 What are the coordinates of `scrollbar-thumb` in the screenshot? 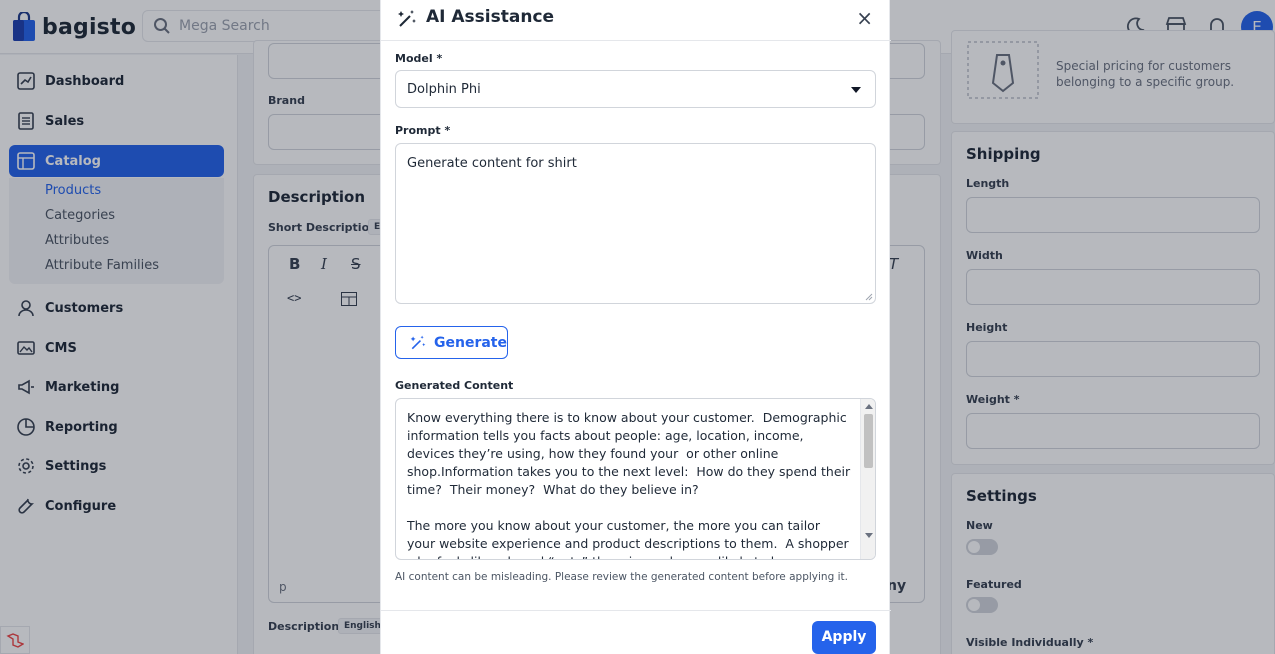 It's located at (868, 441).